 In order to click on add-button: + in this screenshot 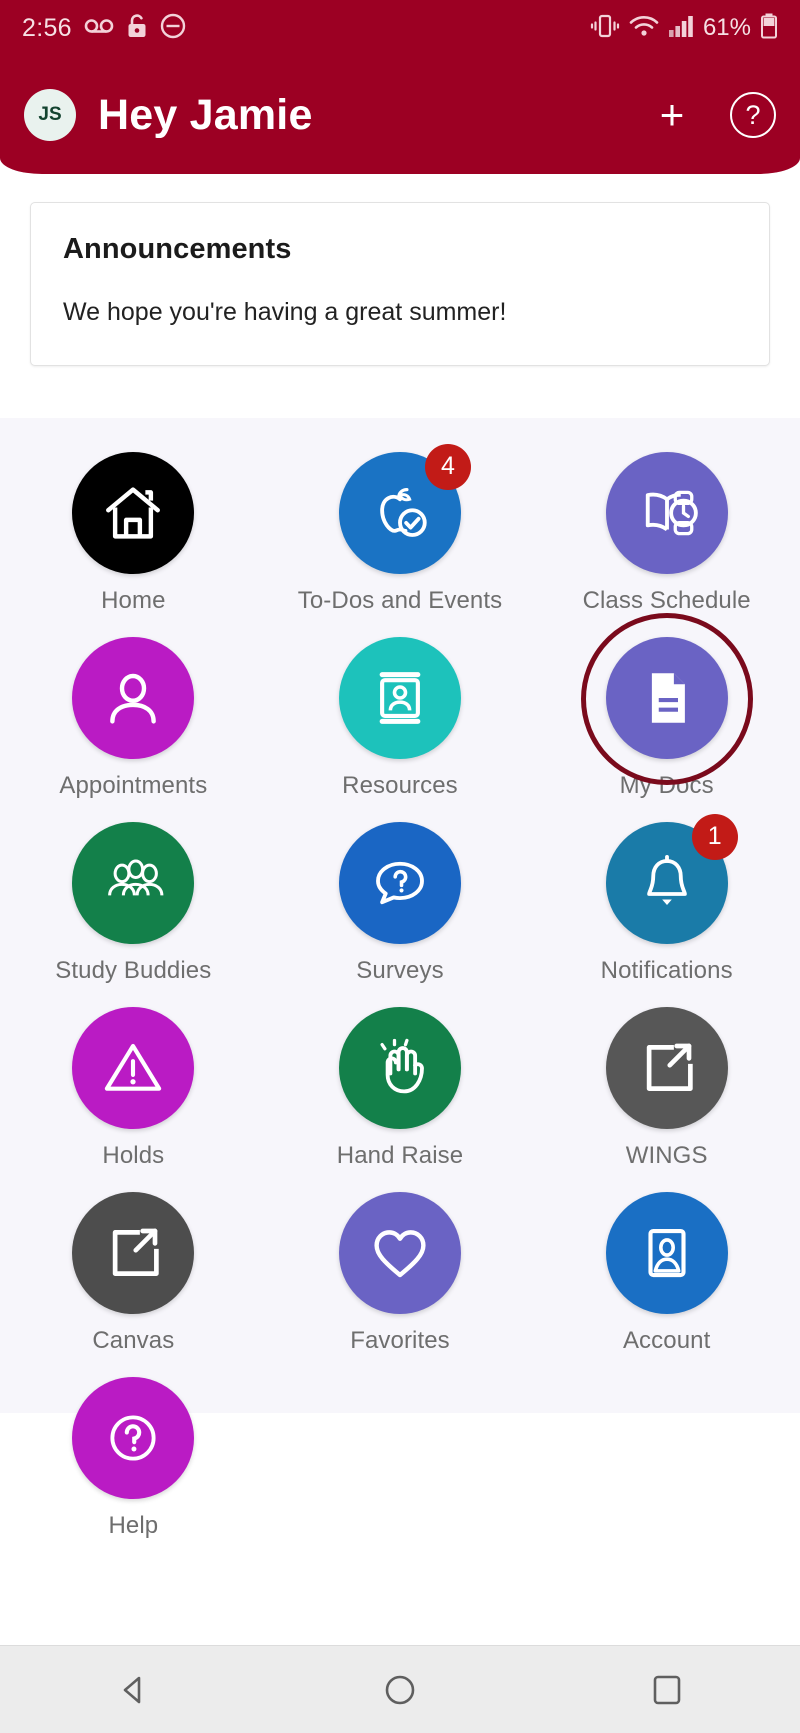, I will do `click(672, 115)`.